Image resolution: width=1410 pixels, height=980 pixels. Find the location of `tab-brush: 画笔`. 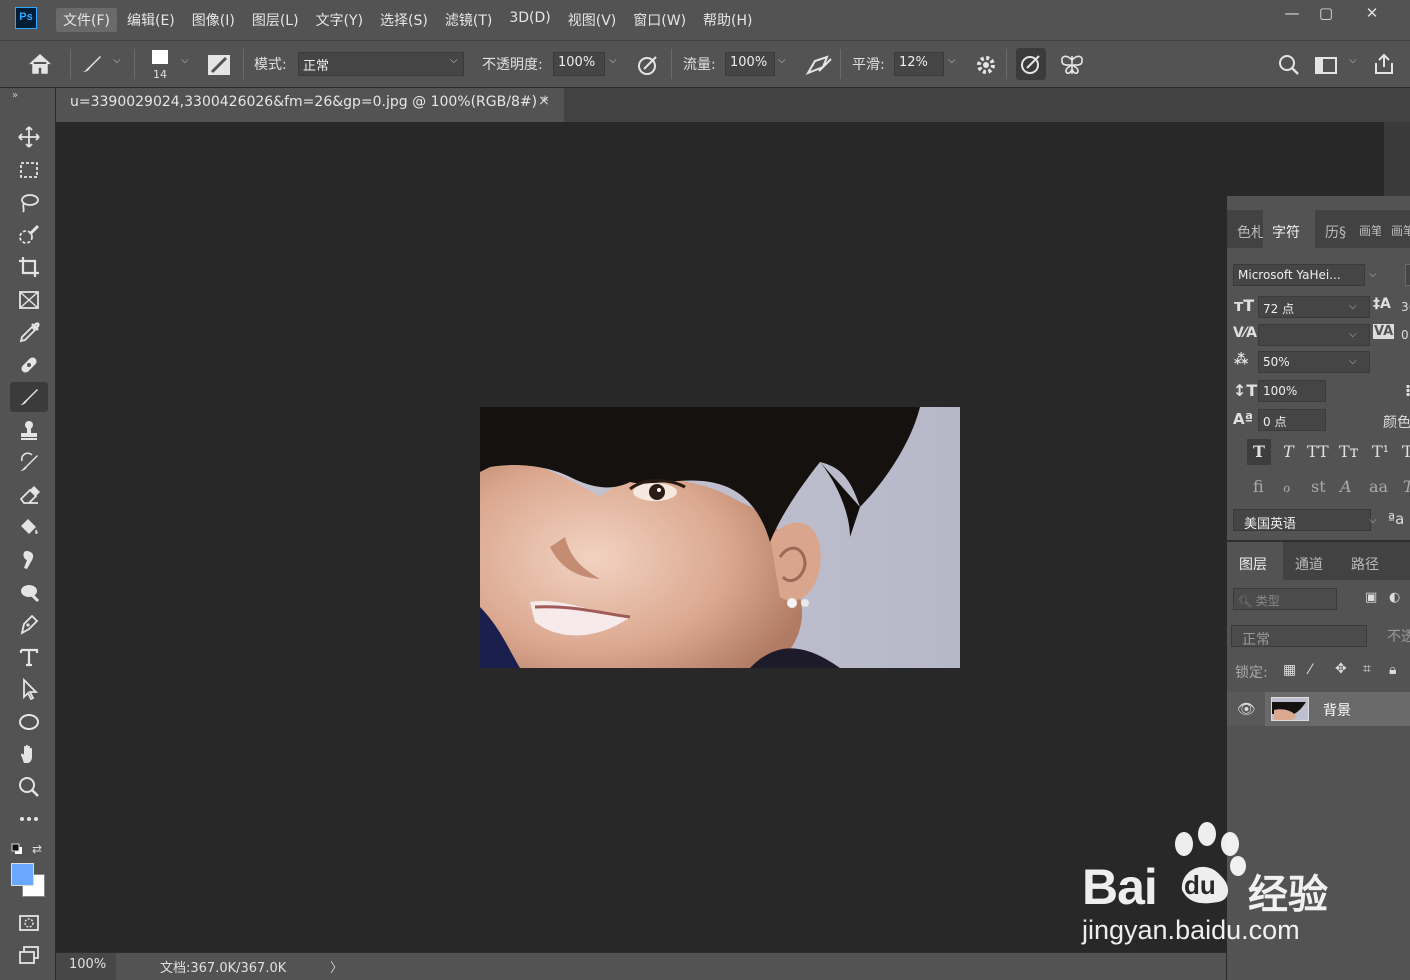

tab-brush: 画笔 is located at coordinates (1370, 229).